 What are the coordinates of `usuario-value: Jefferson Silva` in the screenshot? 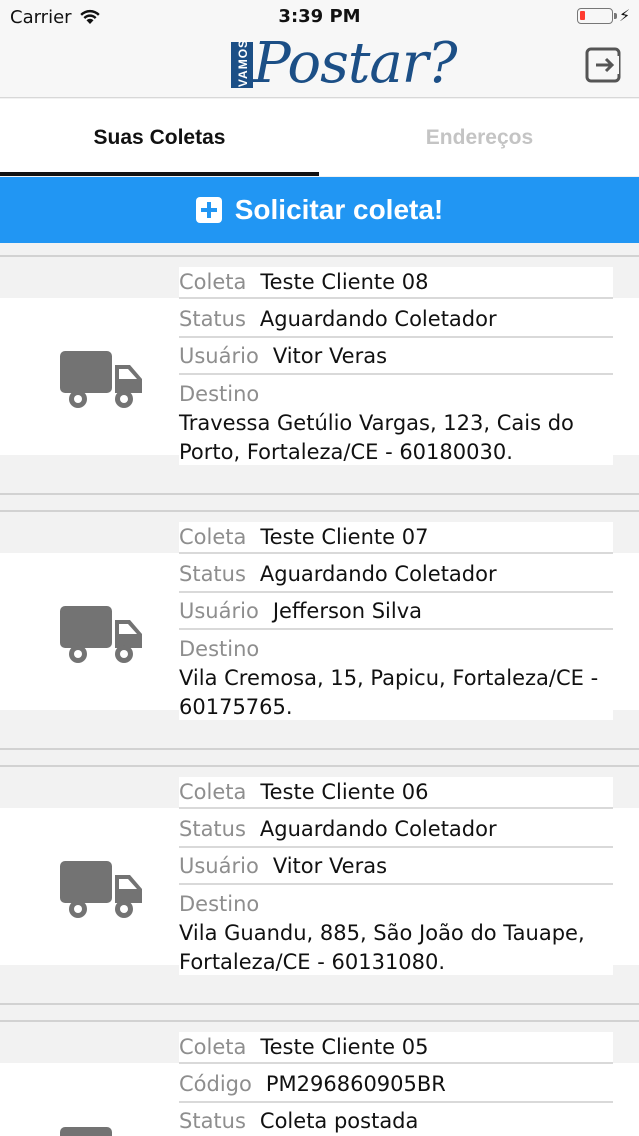 It's located at (347, 611).